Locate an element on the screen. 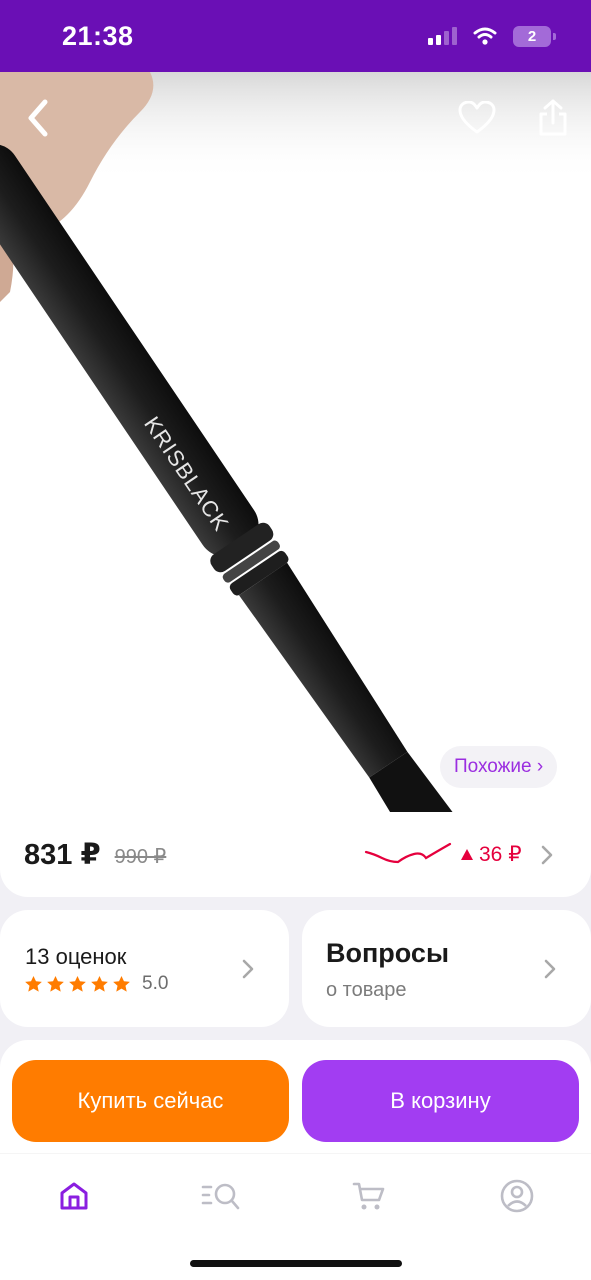  status-icons: 2 is located at coordinates (492, 36).